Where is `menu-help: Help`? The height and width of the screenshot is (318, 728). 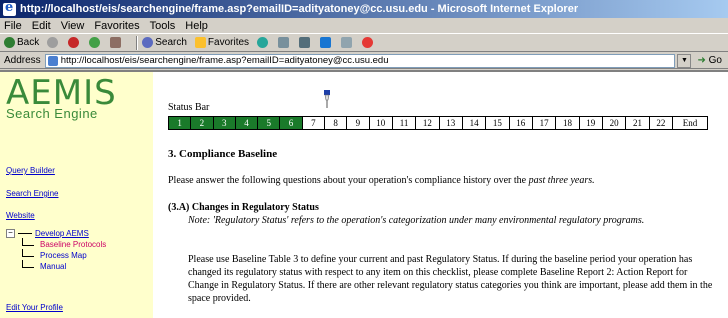
menu-help: Help is located at coordinates (196, 26).